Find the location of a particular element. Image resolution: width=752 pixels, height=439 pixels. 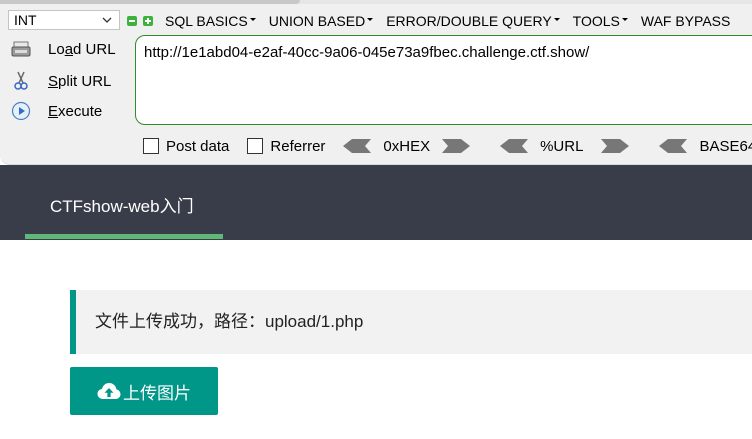

menu-label: SQL BASICS is located at coordinates (206, 21).